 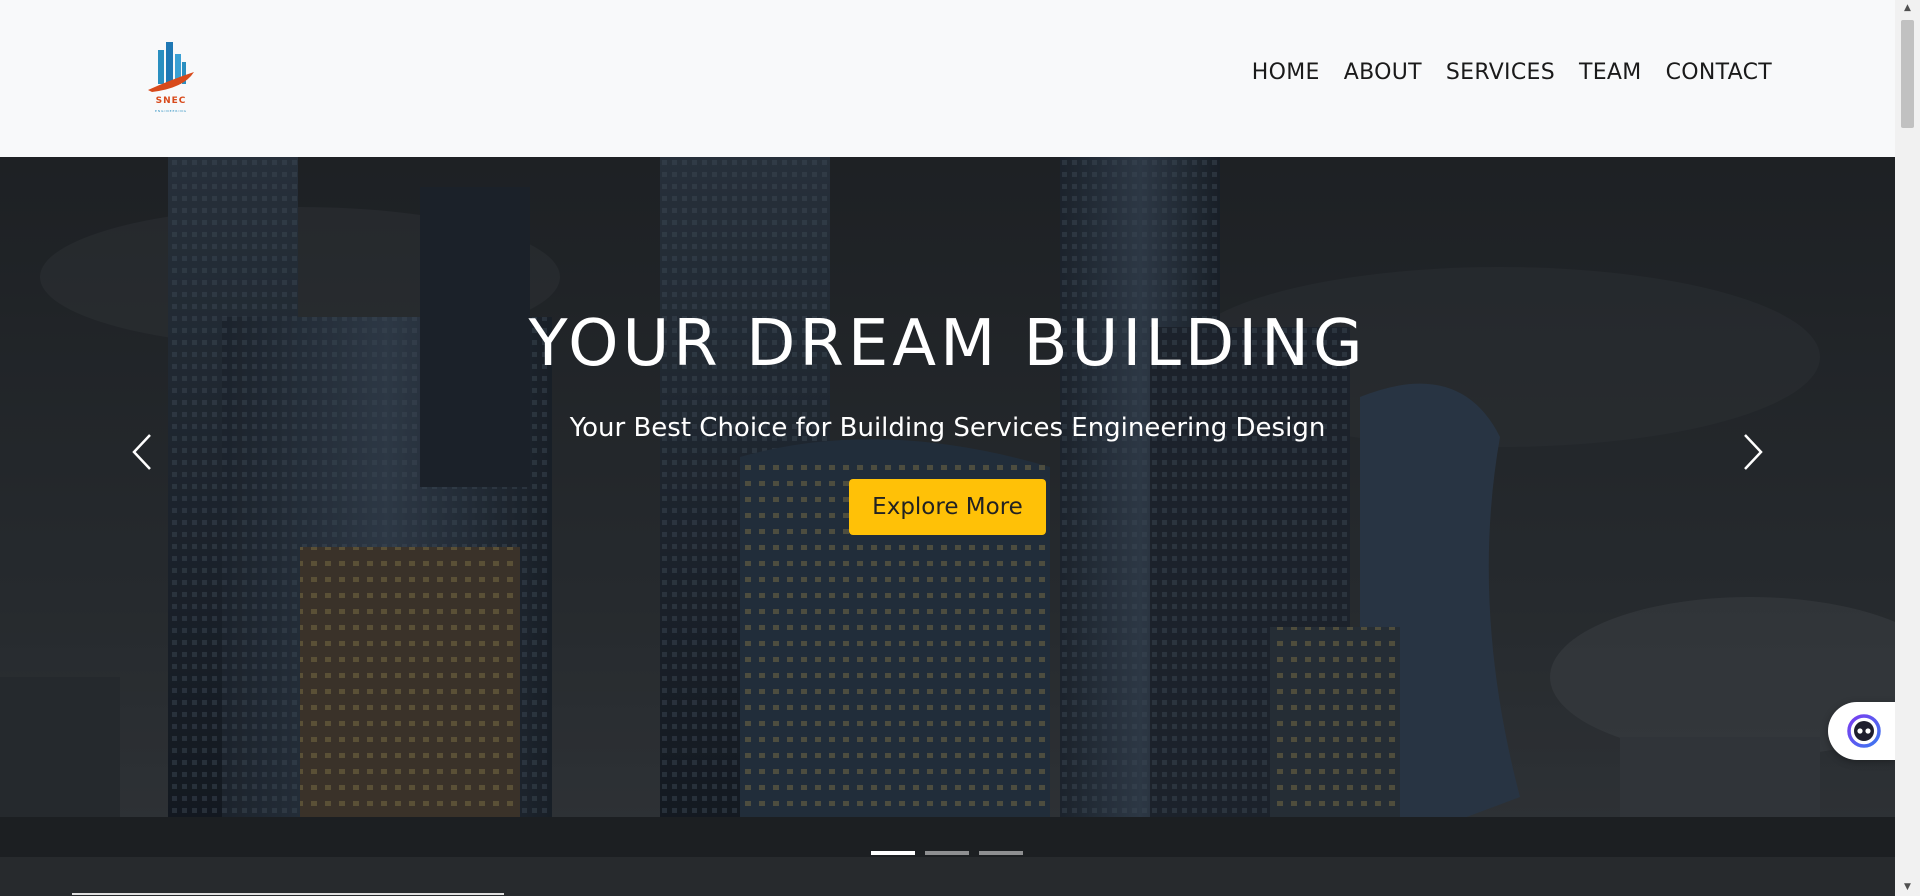 What do you see at coordinates (171, 111) in the screenshot?
I see `logo-subtext: ENGINEERING` at bounding box center [171, 111].